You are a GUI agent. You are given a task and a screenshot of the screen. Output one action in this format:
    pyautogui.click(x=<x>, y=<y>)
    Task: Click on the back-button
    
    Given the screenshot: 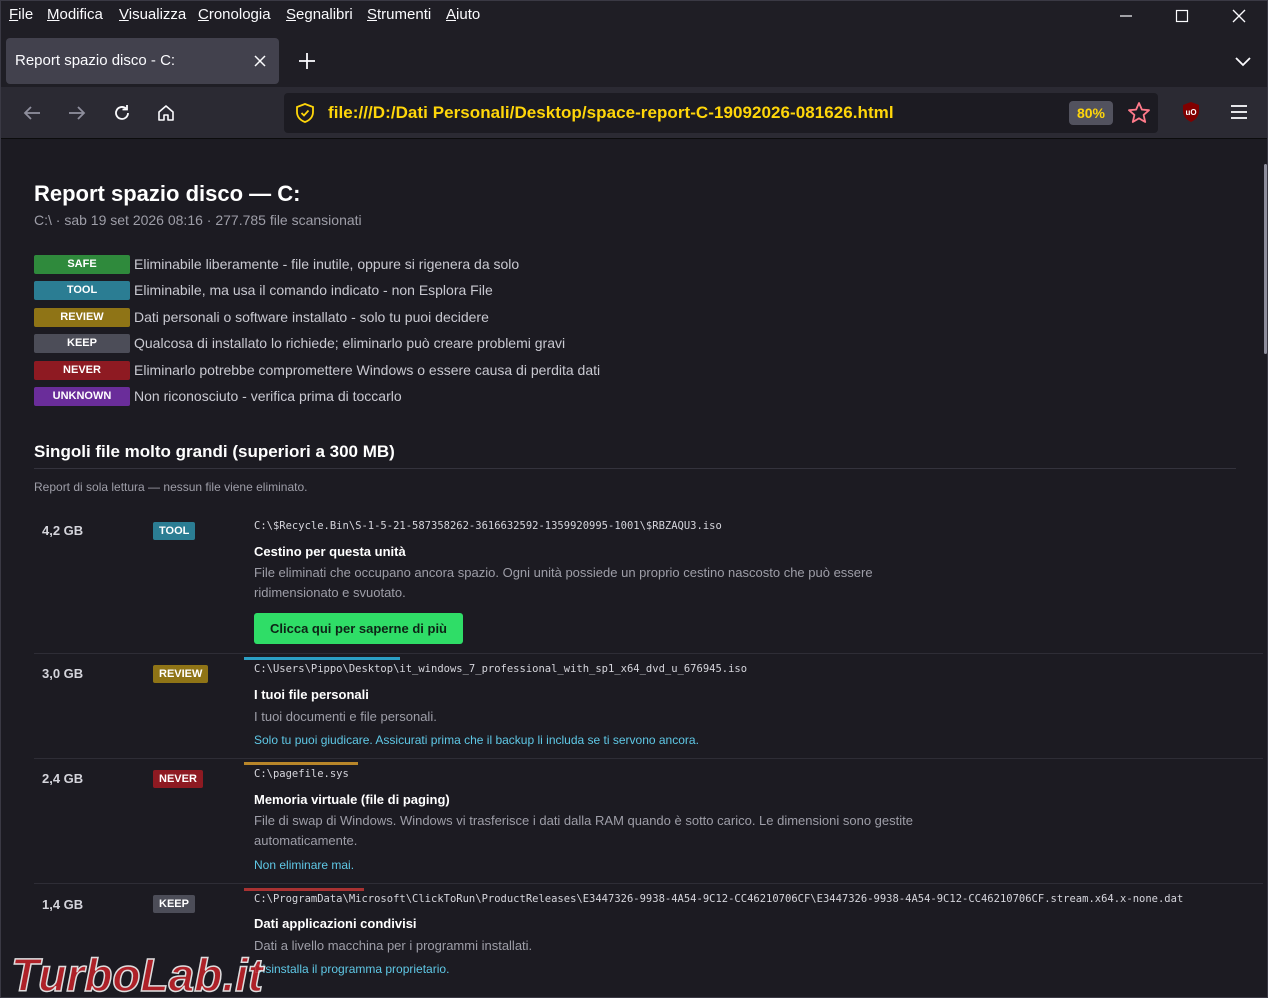 What is the action you would take?
    pyautogui.click(x=32, y=113)
    